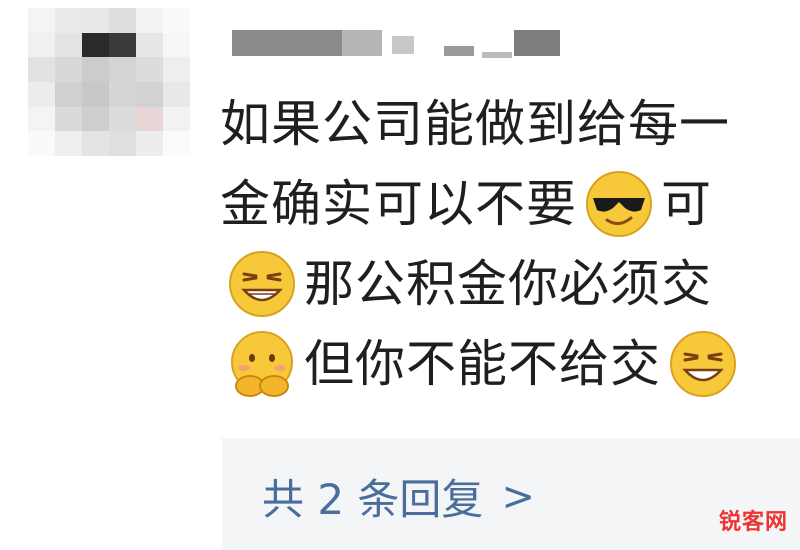  I want to click on comment-line-2-text-a: 金确实可以不要, so click(398, 204).